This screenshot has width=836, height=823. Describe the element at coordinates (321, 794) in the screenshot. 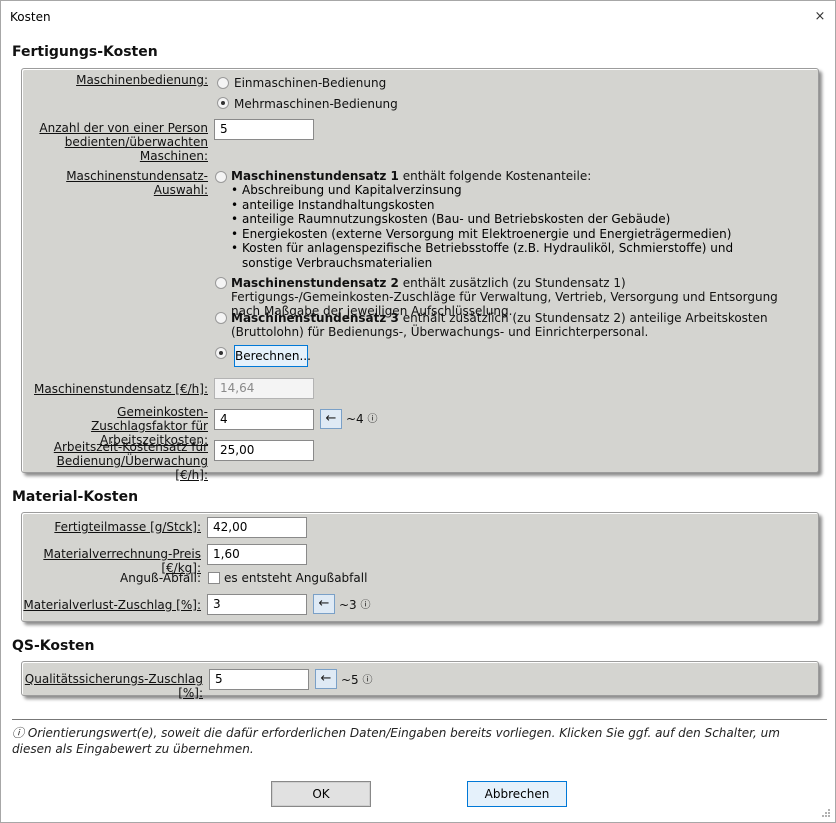

I see `ok-button: OK` at that location.